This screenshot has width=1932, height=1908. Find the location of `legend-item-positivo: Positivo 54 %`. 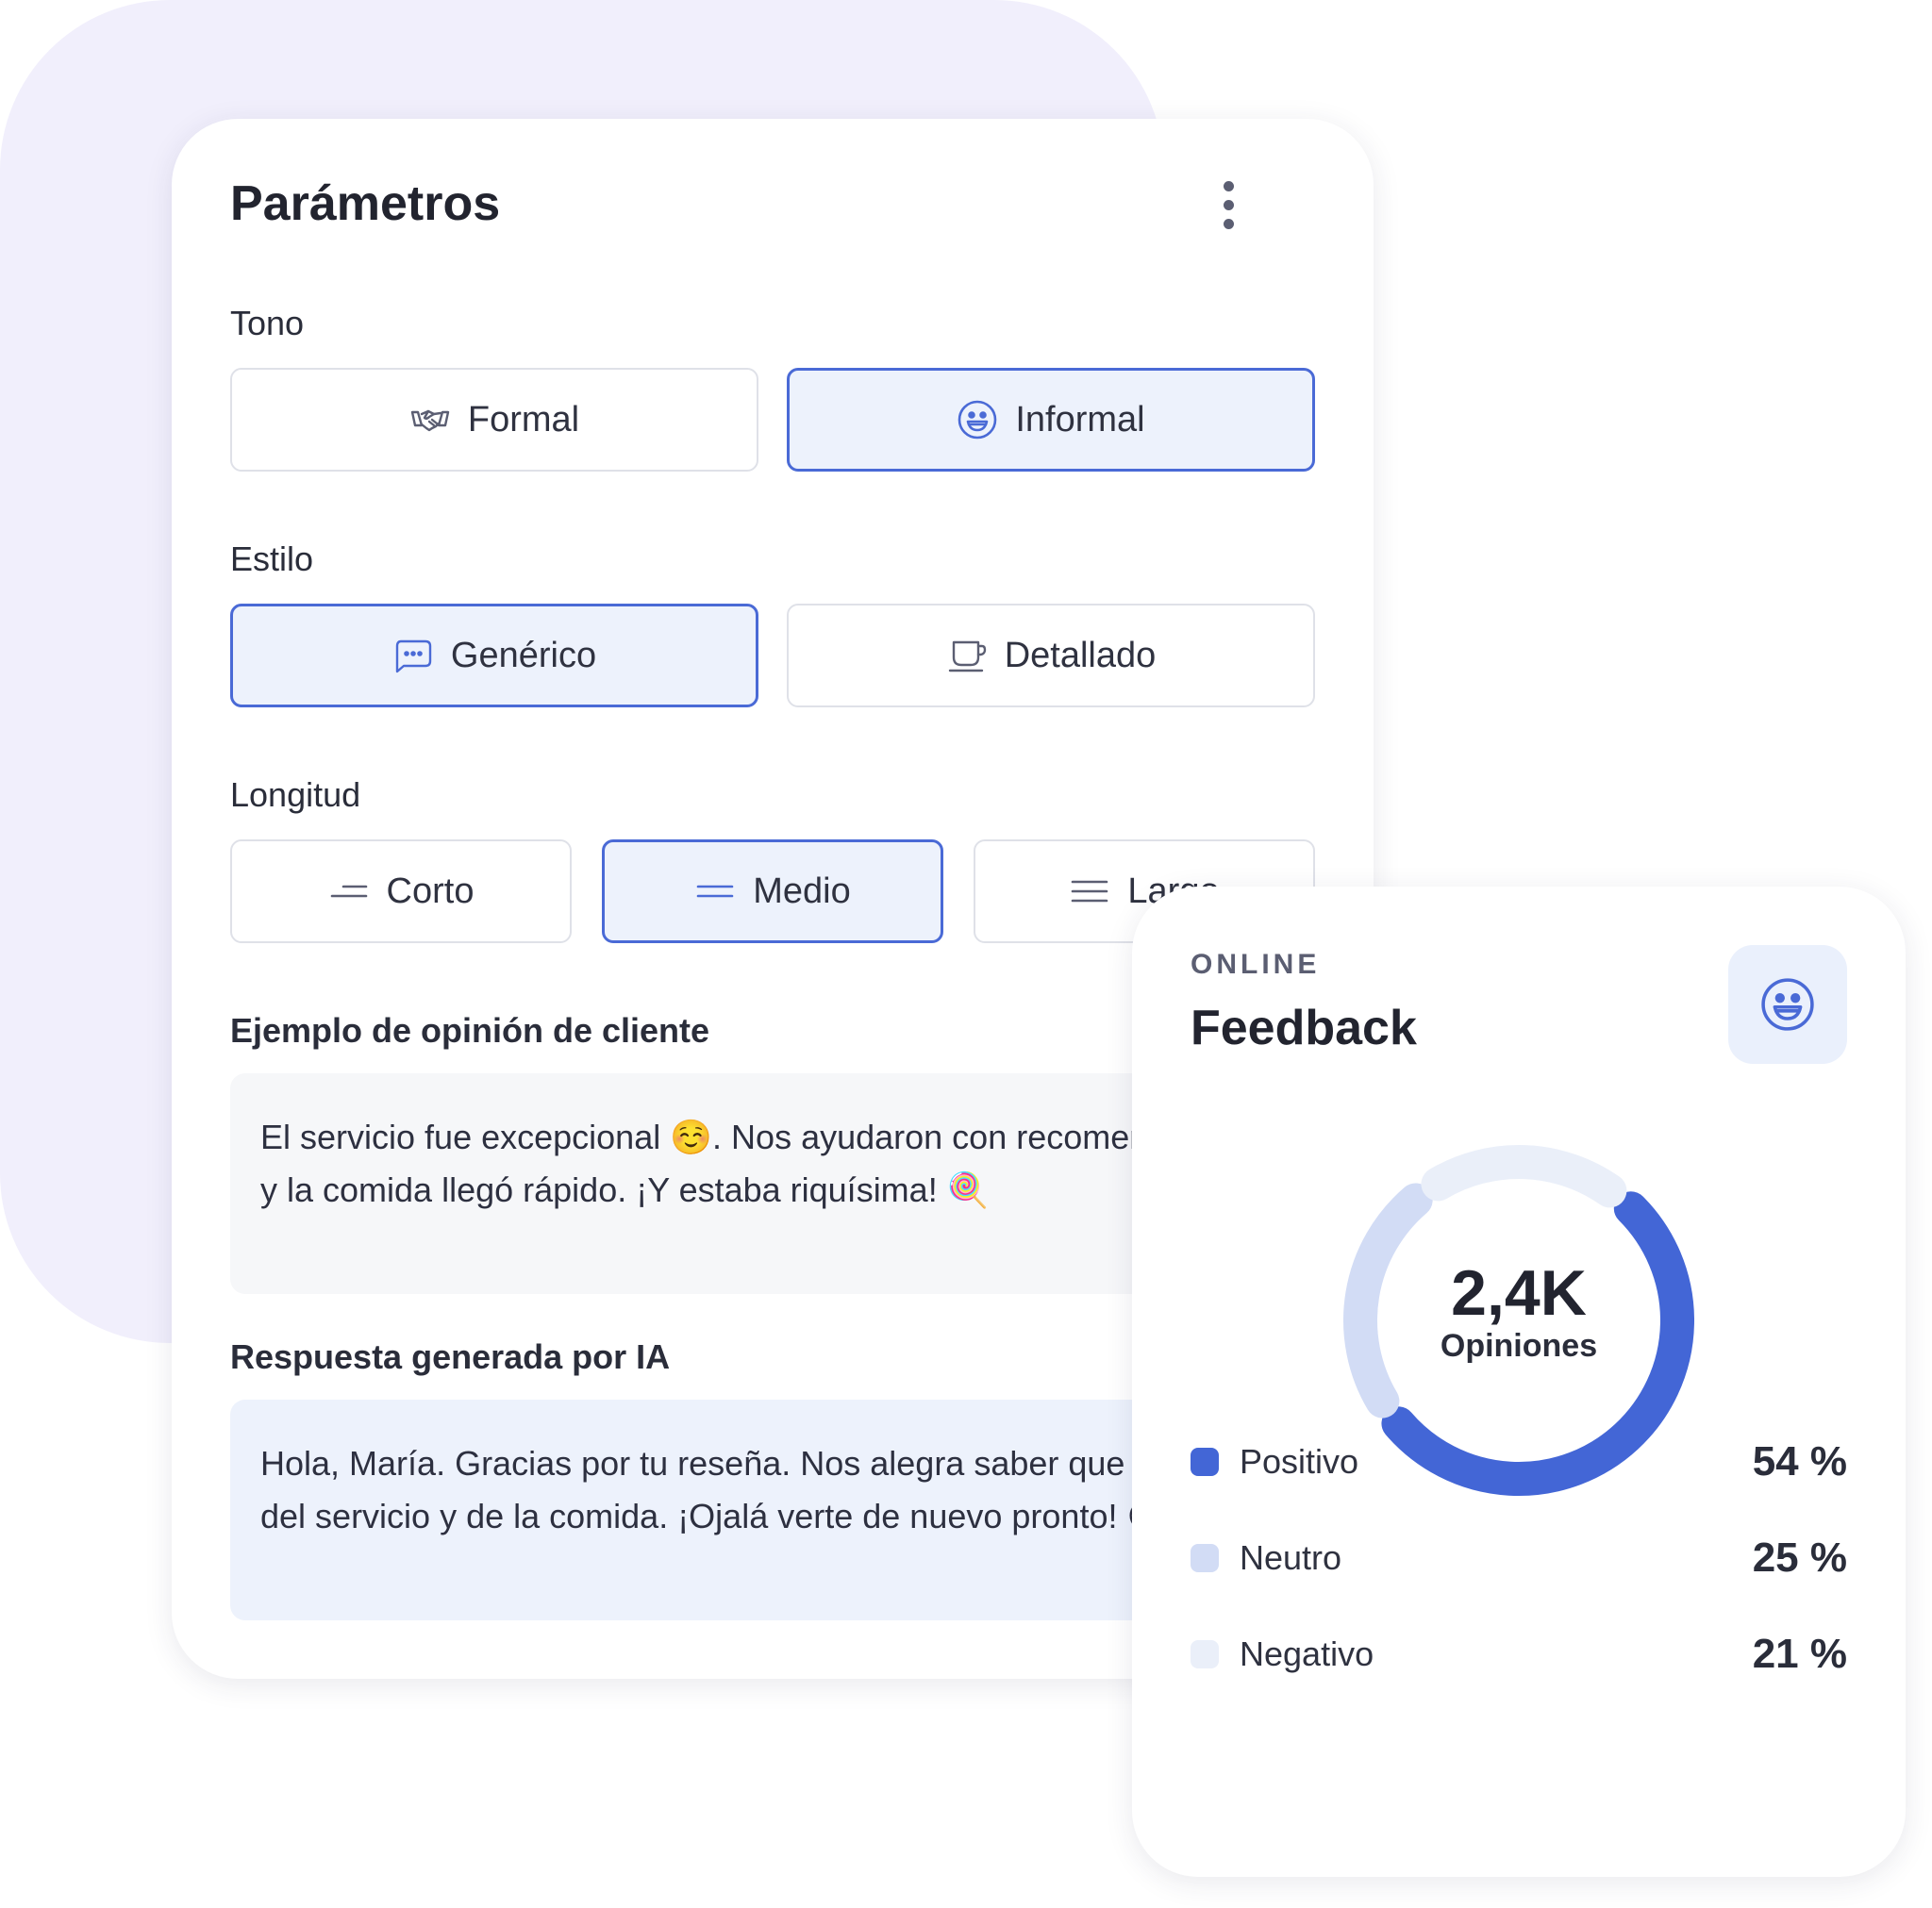

legend-item-positivo: Positivo 54 % is located at coordinates (1519, 1462).